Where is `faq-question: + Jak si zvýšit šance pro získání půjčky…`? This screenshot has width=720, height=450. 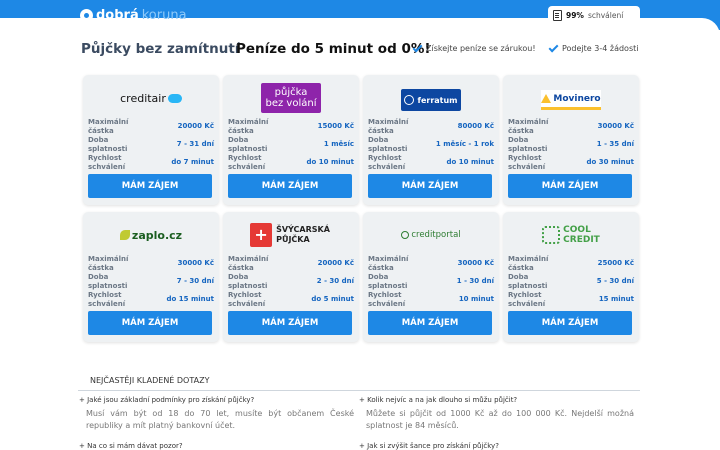
faq-question: + Jak si zvýšit šance pro získání půjčky… is located at coordinates (429, 446).